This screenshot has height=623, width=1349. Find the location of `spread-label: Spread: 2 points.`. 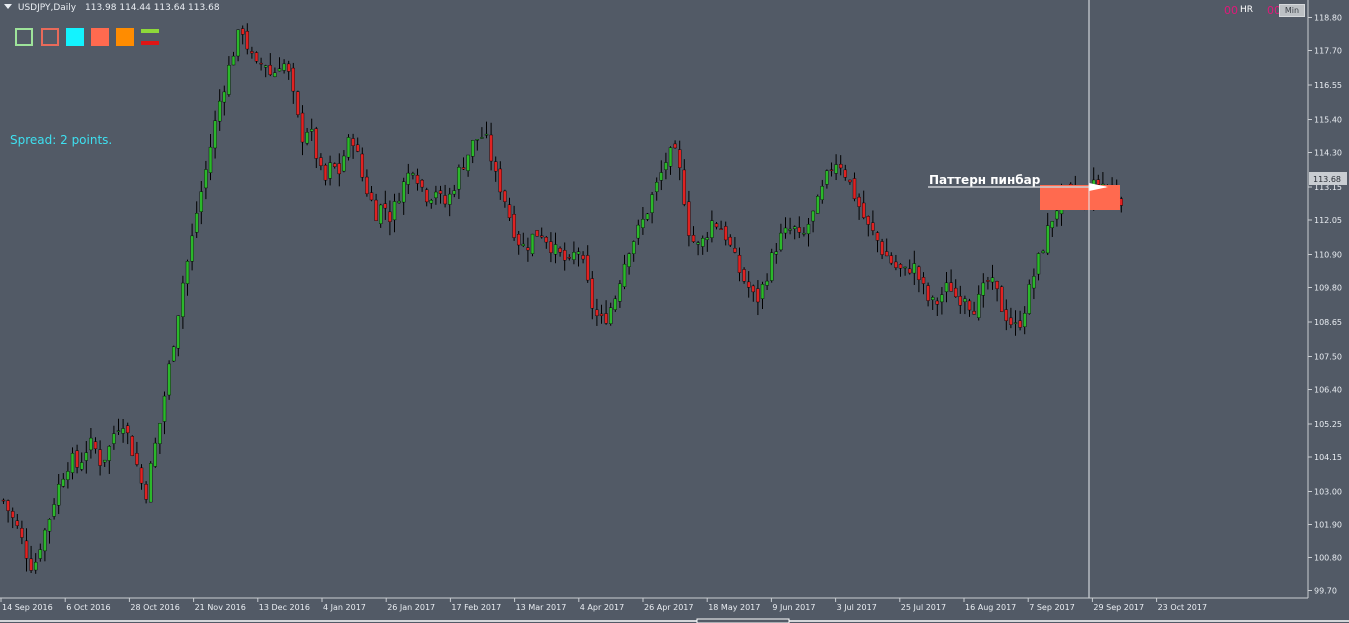

spread-label: Spread: 2 points. is located at coordinates (61, 140).